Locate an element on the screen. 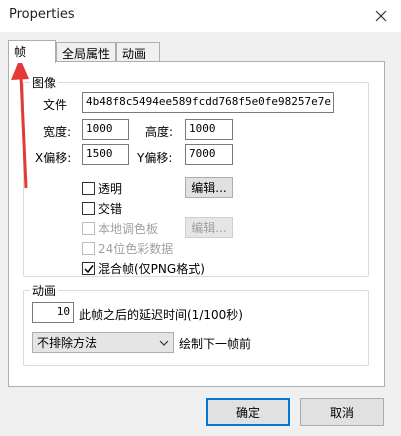 This screenshot has width=401, height=436. y-offset-label: Y偏移: is located at coordinates (155, 158).